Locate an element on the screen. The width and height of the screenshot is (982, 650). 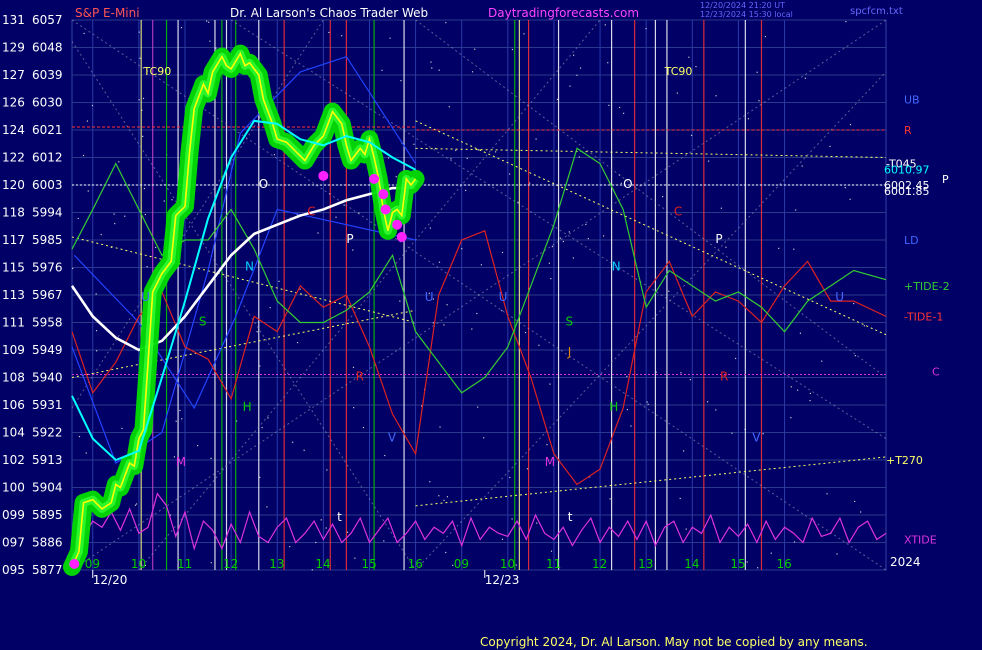
y-tick-pct: 118 is located at coordinates (13, 213).